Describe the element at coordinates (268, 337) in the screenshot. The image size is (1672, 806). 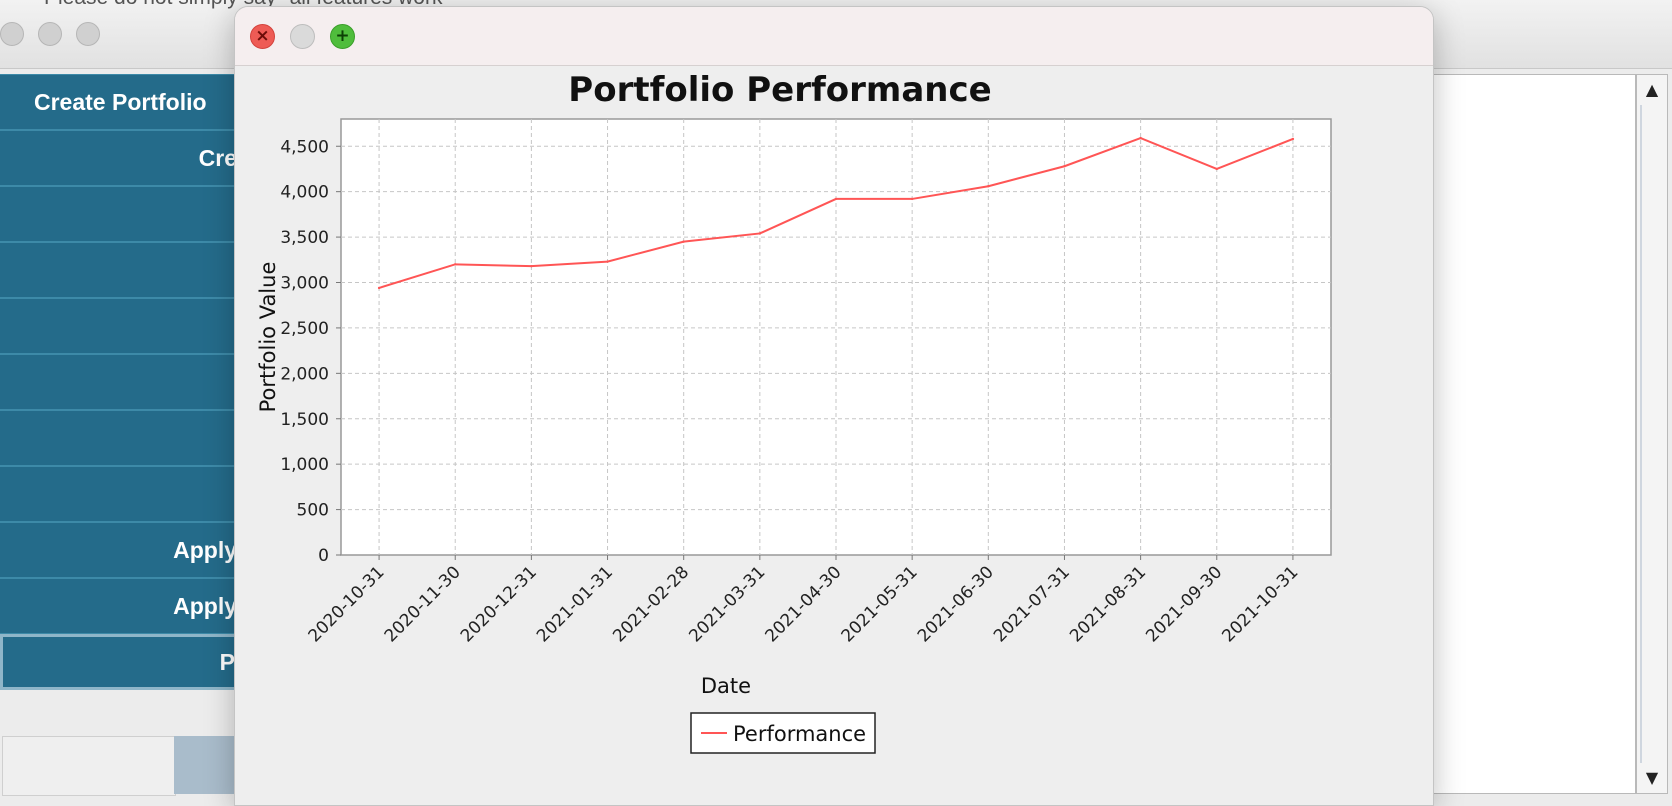
I see `y-axis-label: Portfolio Value` at that location.